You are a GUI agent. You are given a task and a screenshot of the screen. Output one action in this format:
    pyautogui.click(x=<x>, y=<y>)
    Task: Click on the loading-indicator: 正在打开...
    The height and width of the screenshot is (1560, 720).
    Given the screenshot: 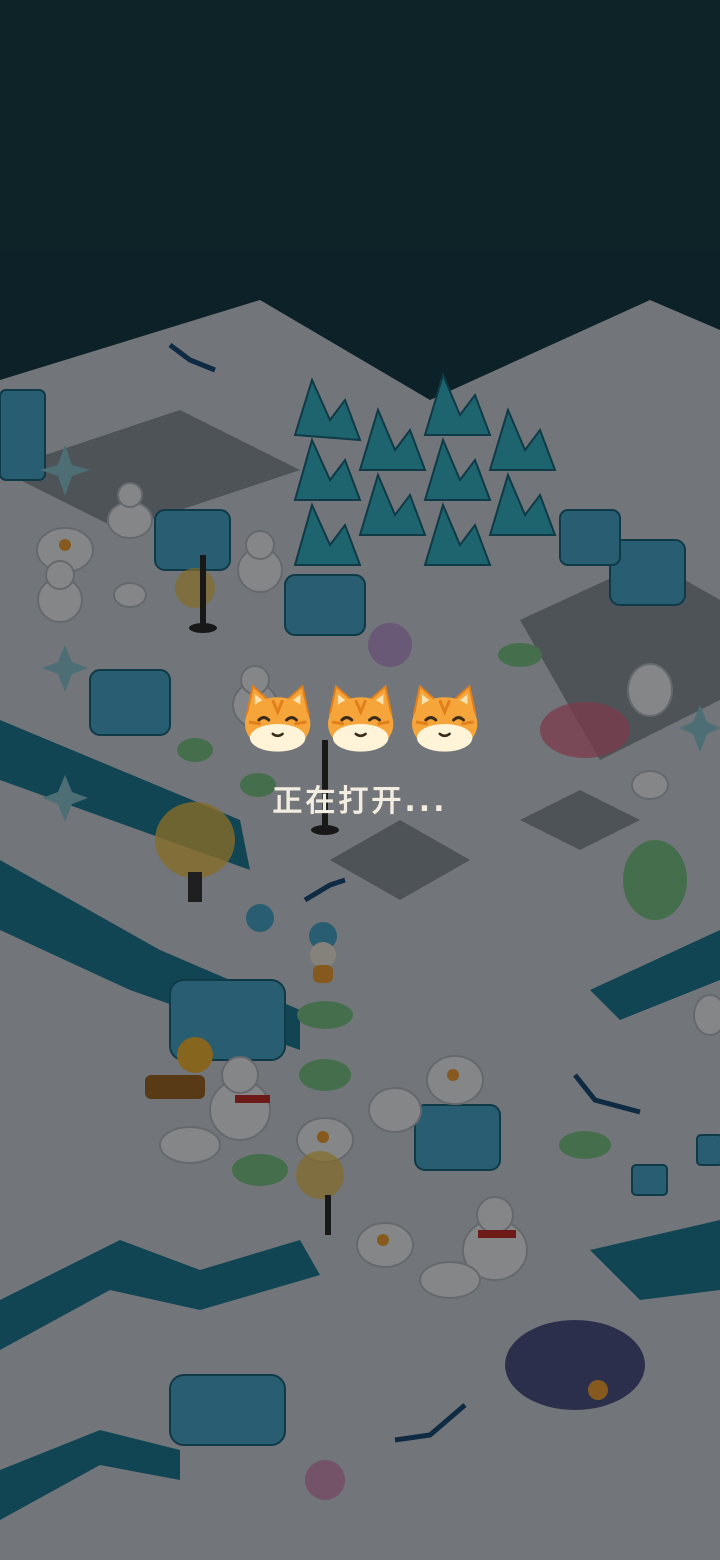 What is the action you would take?
    pyautogui.click(x=360, y=752)
    